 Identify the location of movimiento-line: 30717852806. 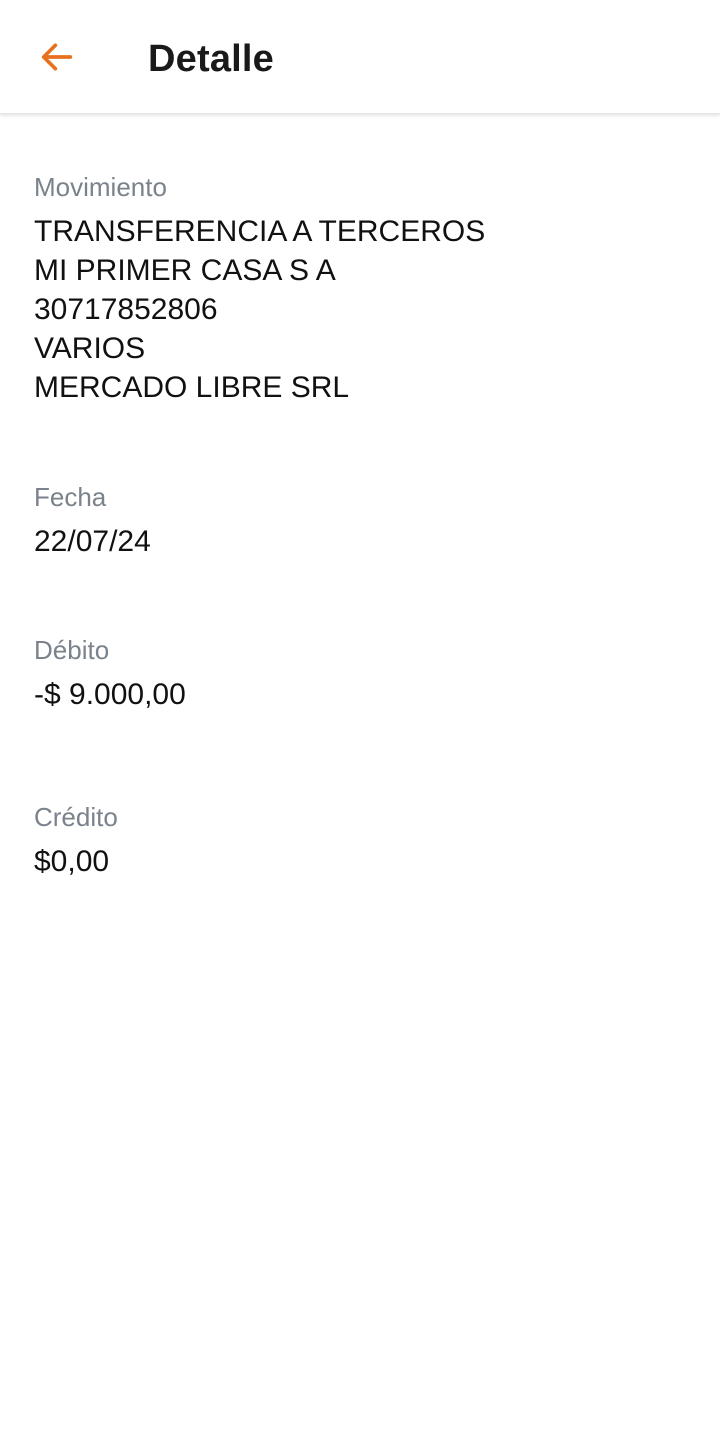
(126, 309).